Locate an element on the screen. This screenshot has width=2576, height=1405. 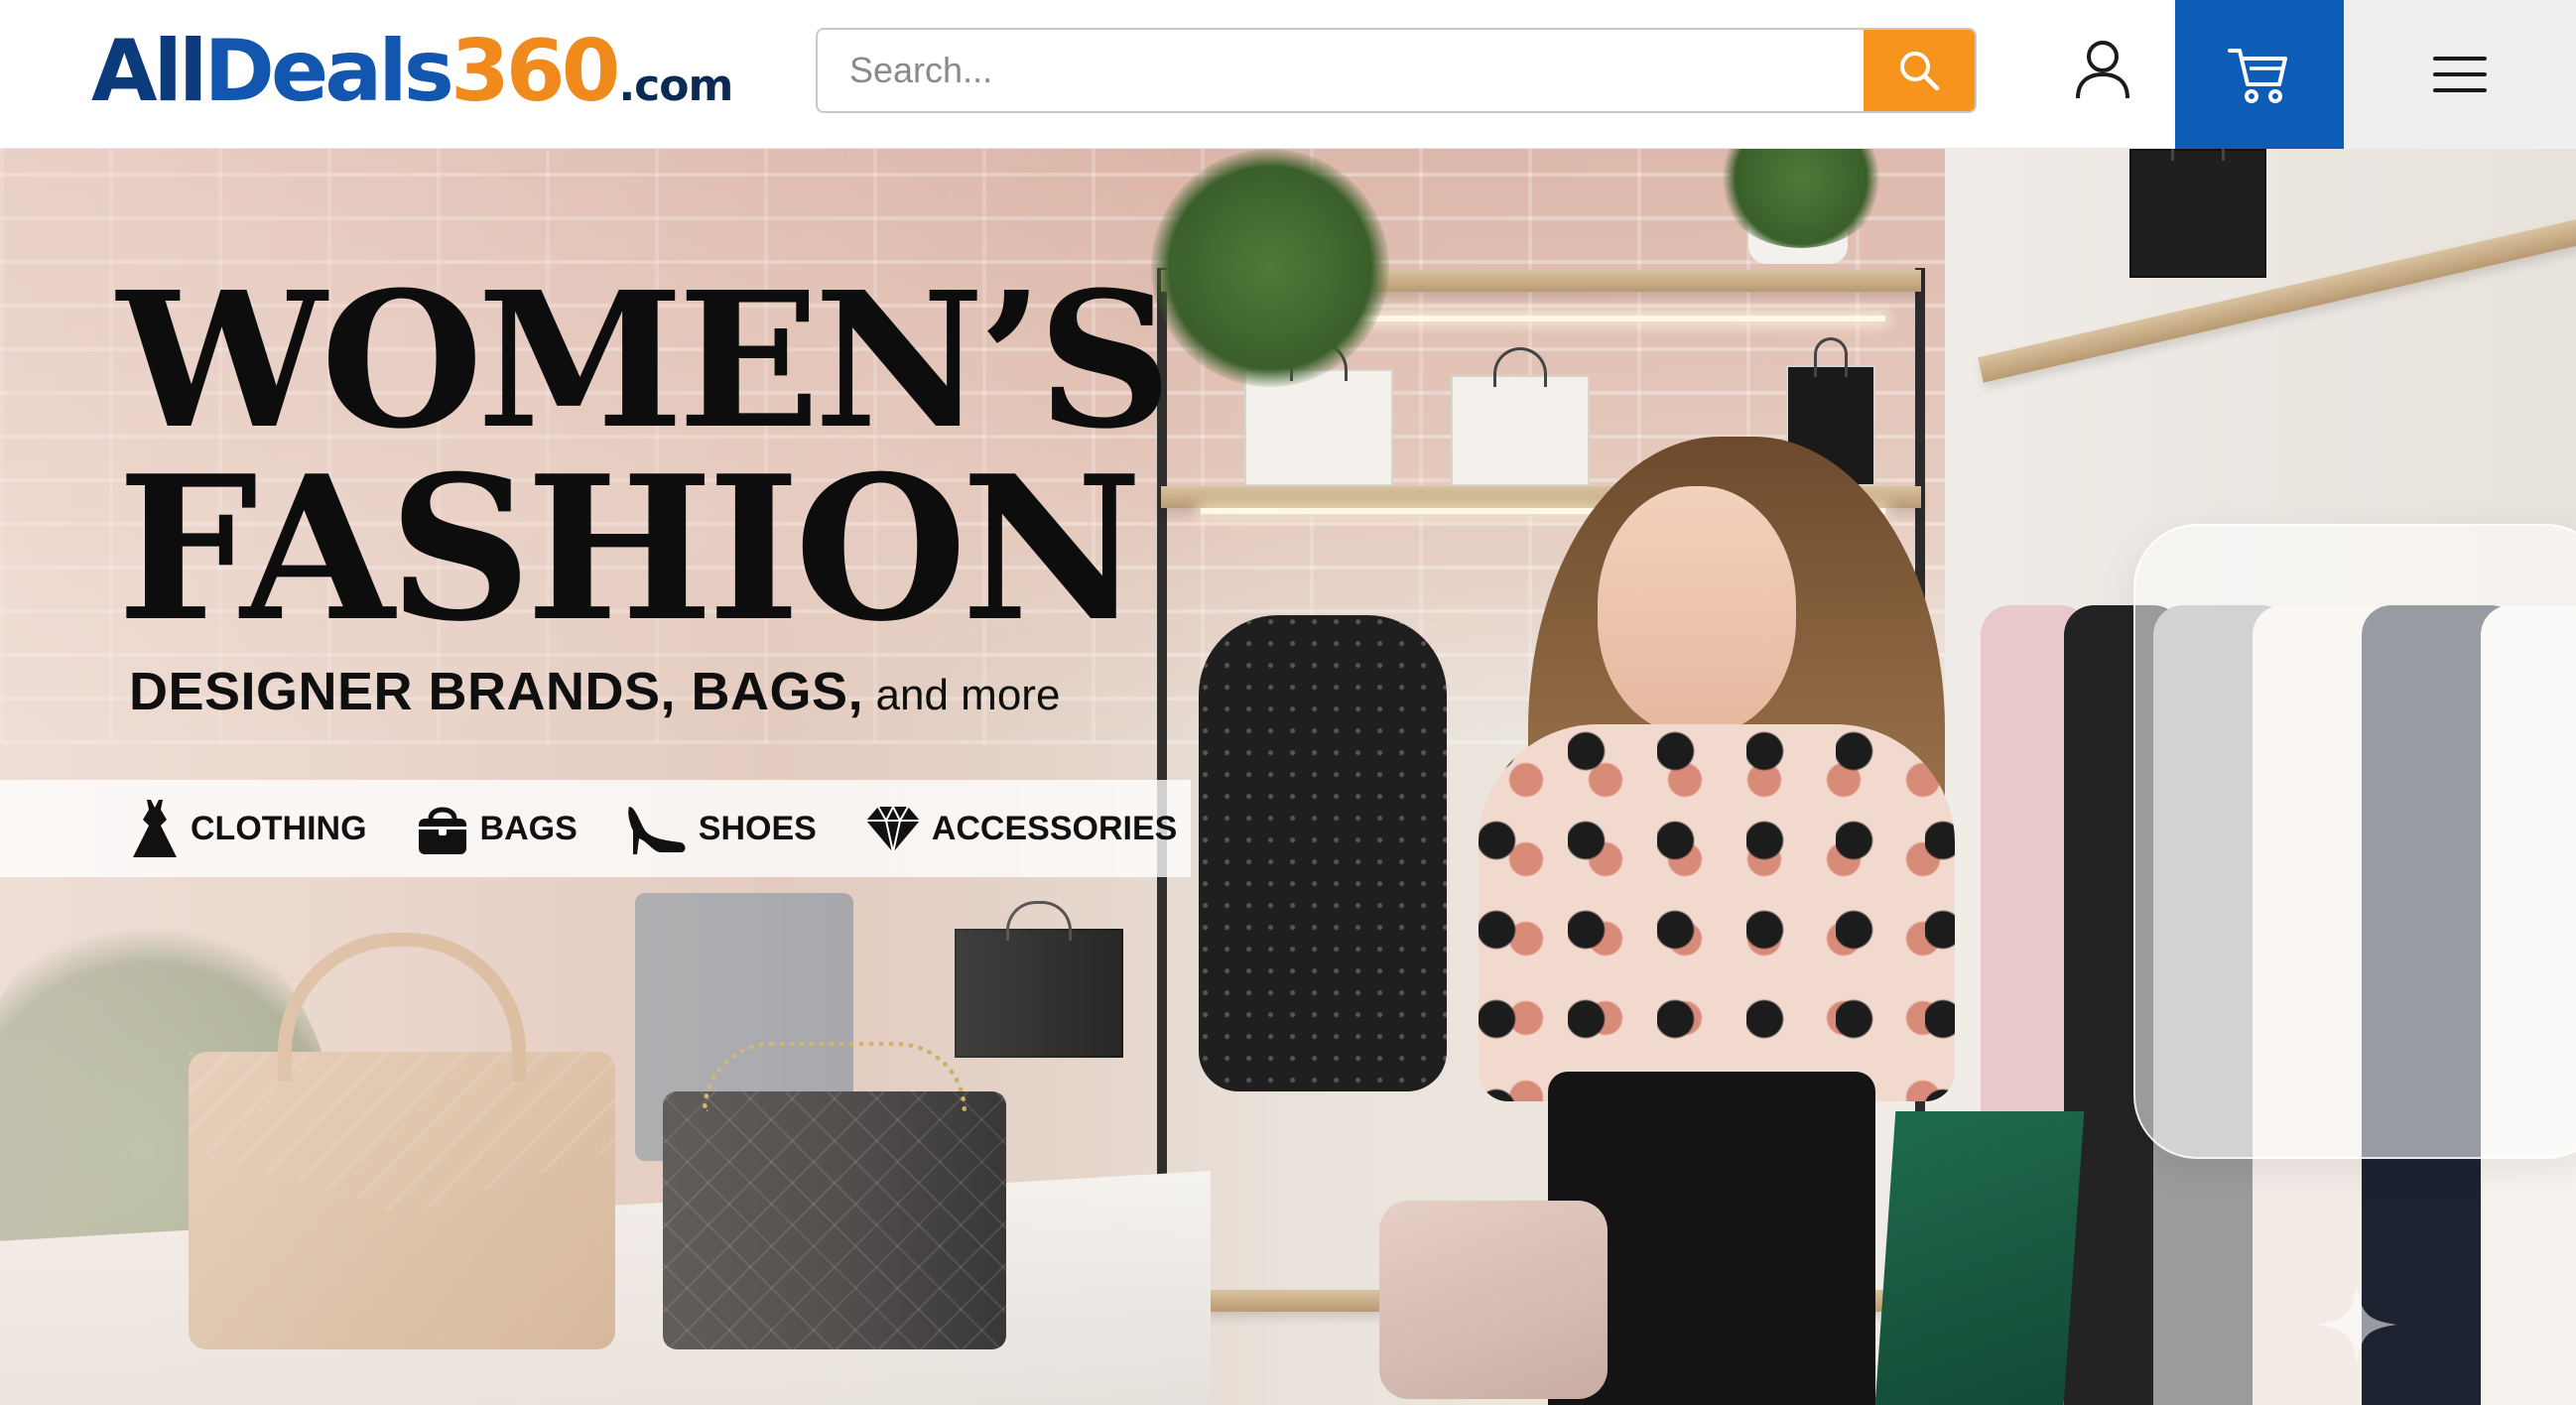
account-button is located at coordinates (2102, 69).